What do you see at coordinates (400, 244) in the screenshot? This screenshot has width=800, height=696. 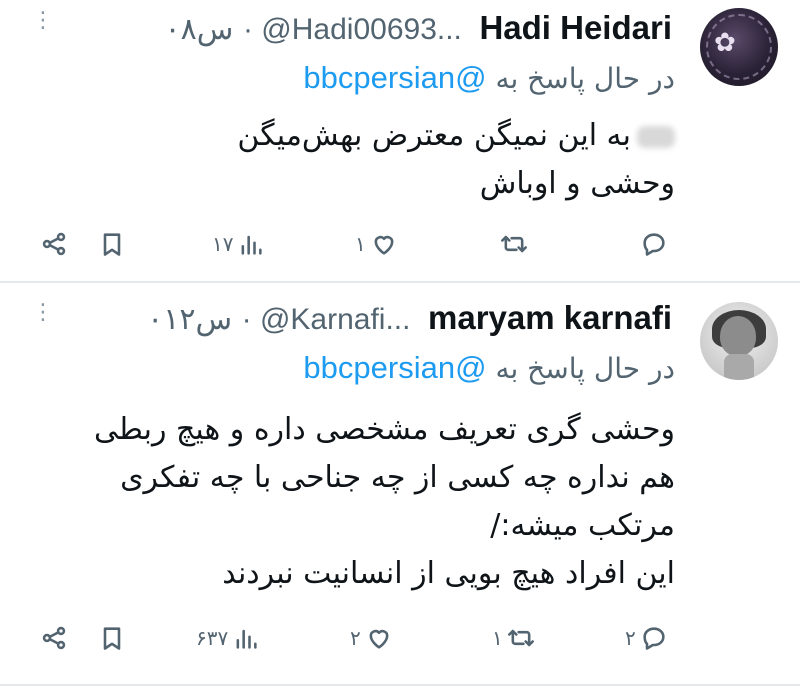 I see `tweet-actions: ۱ ۱۷` at bounding box center [400, 244].